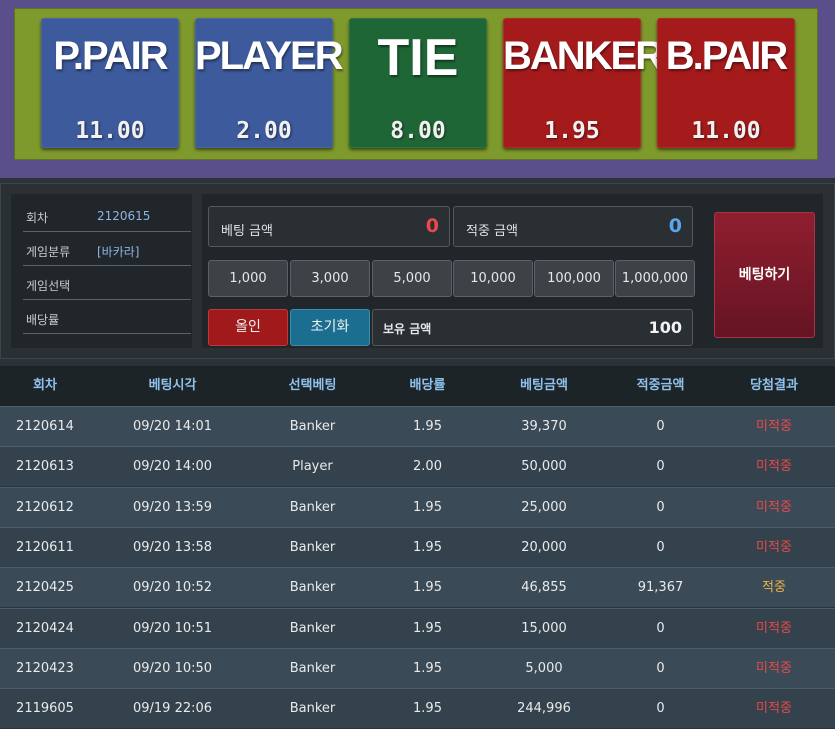 The height and width of the screenshot is (729, 835). Describe the element at coordinates (45, 628) in the screenshot. I see `cell-round: 2120424` at that location.